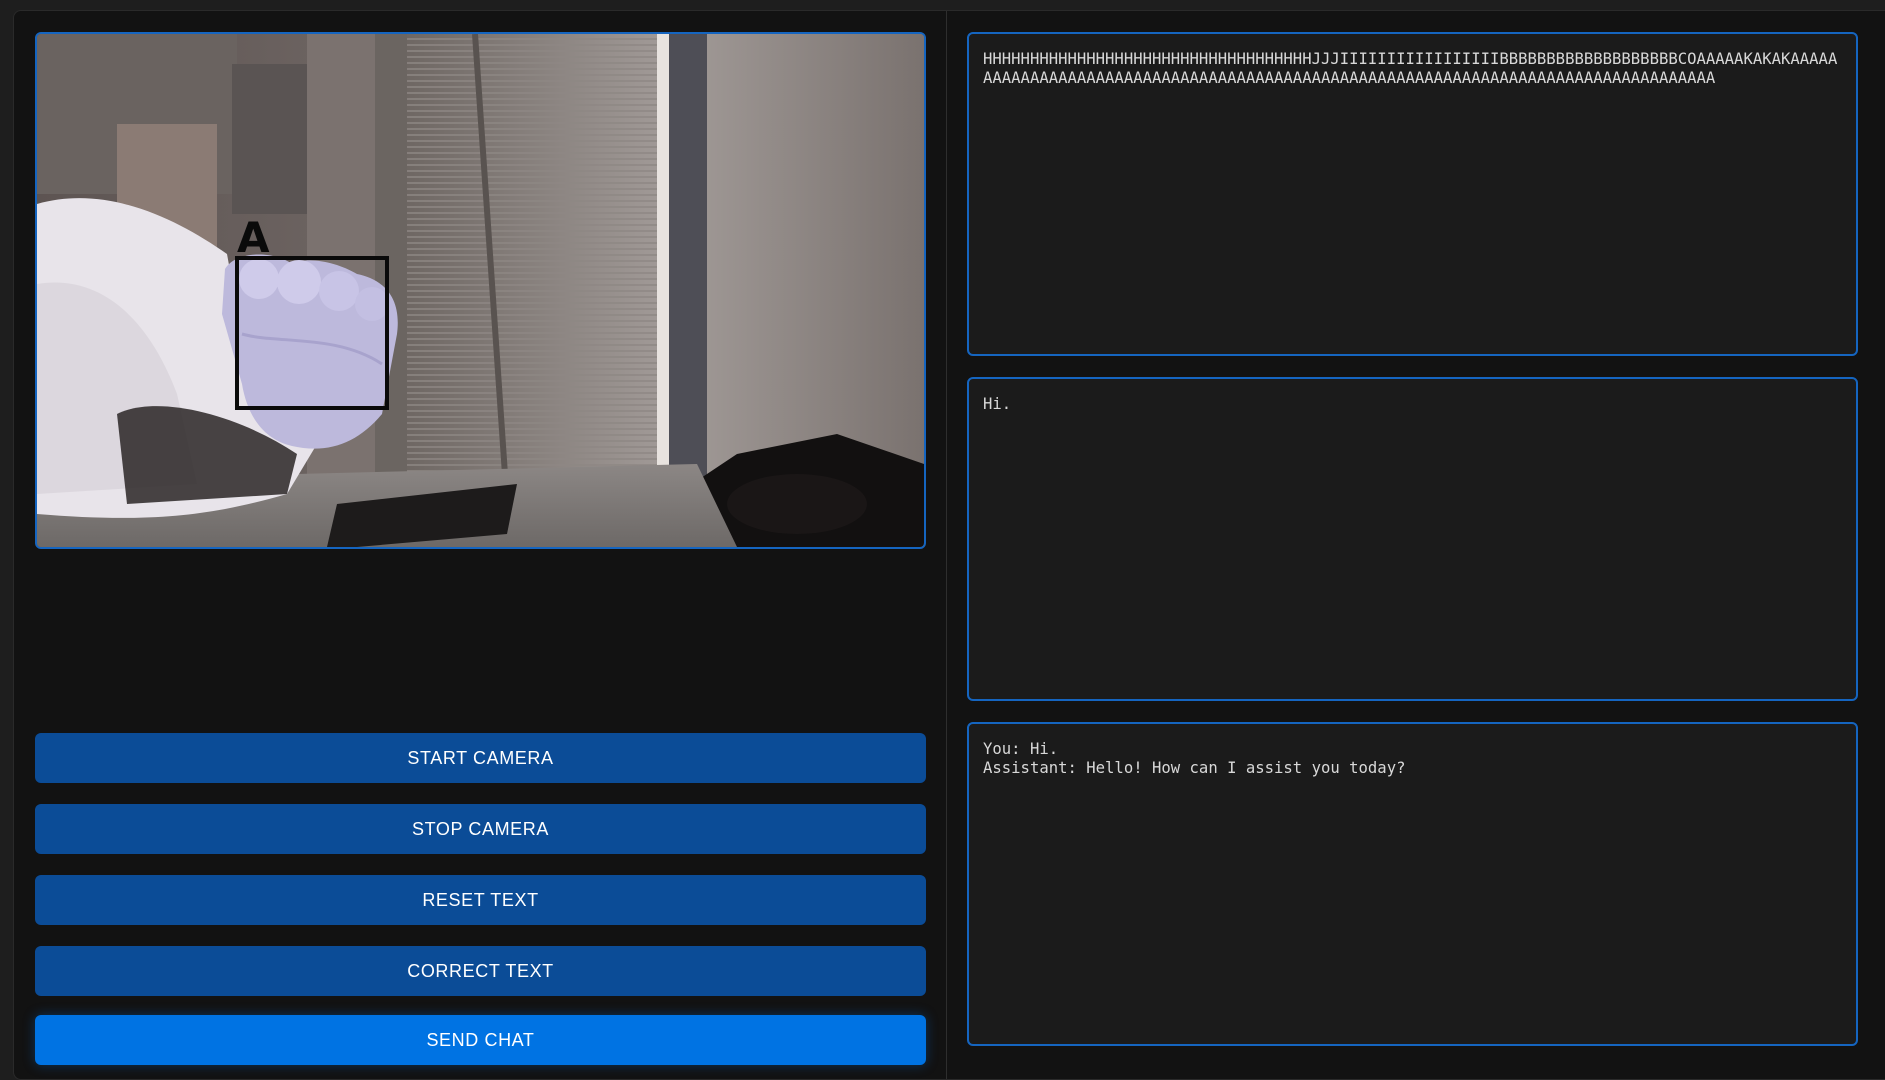 The height and width of the screenshot is (1080, 1885). I want to click on reset-text-button: RESET TEXT, so click(480, 900).